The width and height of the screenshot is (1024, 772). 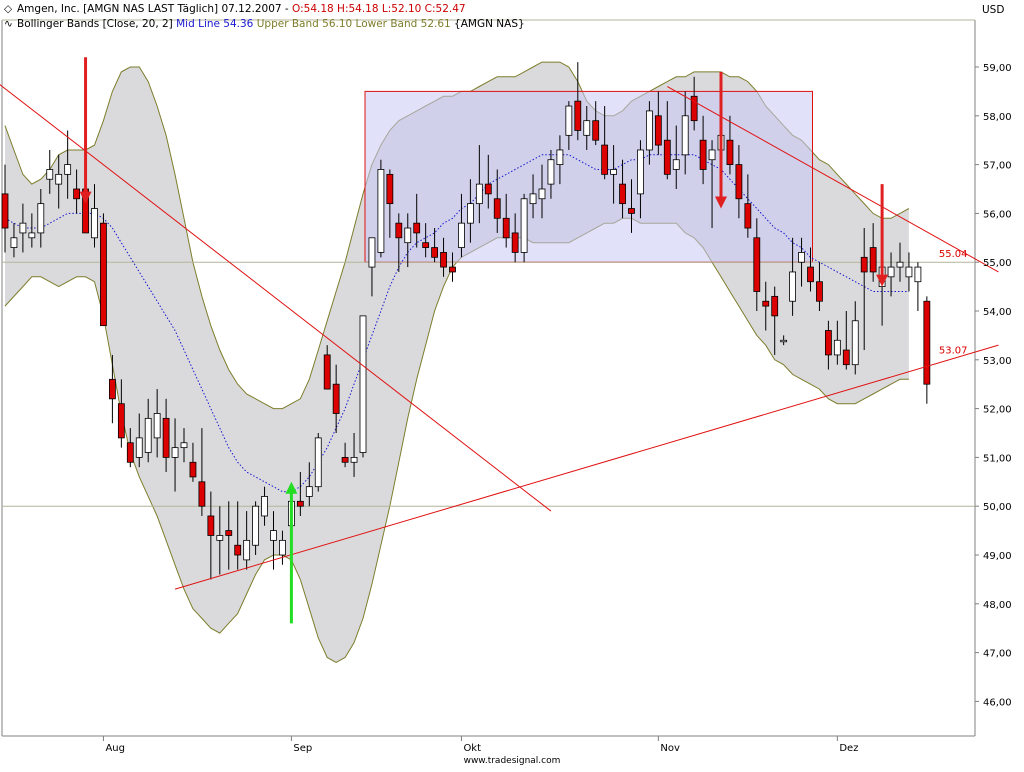 I want to click on mid-line-value: Mid Line 54.36, so click(x=215, y=24).